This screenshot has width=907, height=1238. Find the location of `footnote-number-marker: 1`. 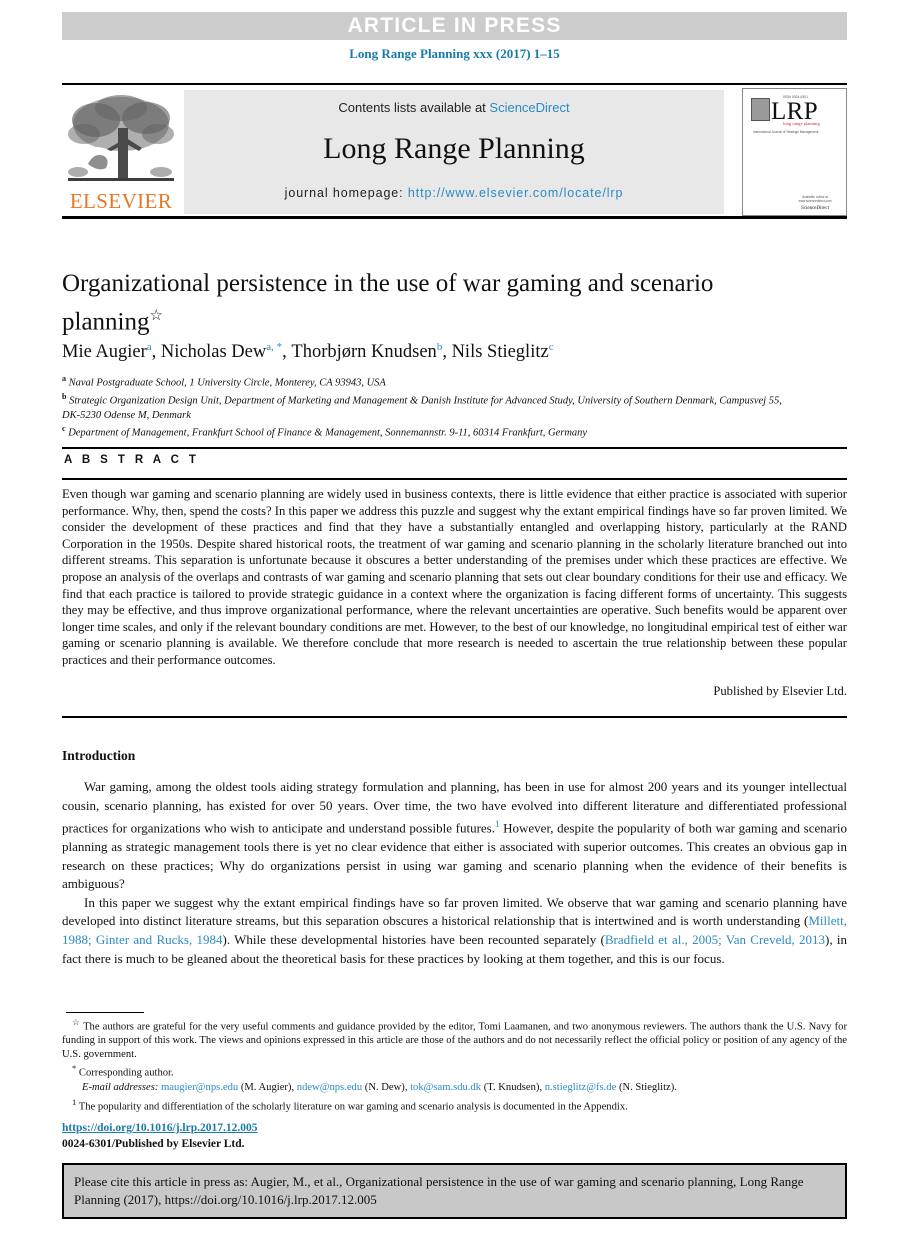

footnote-number-marker: 1 is located at coordinates (74, 1102).